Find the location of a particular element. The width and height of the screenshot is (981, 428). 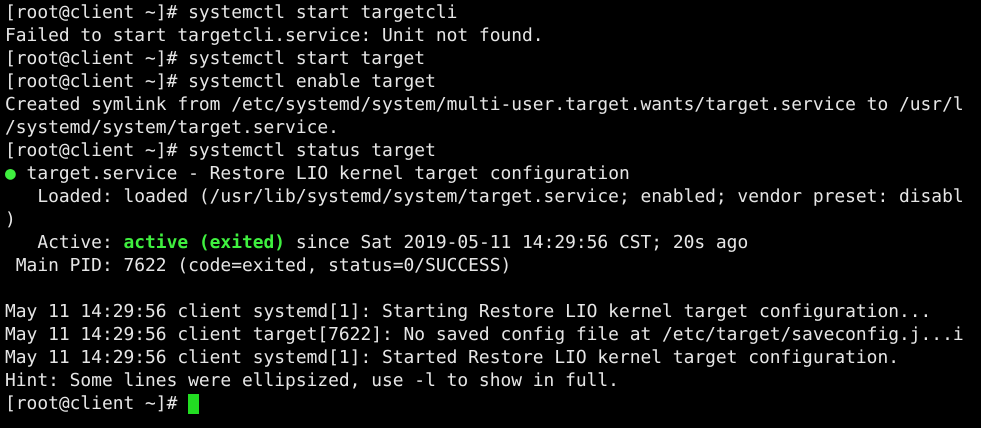

terminal-line: Hint: Some lines were ellipsized, use -l to show in full. is located at coordinates (312, 380).